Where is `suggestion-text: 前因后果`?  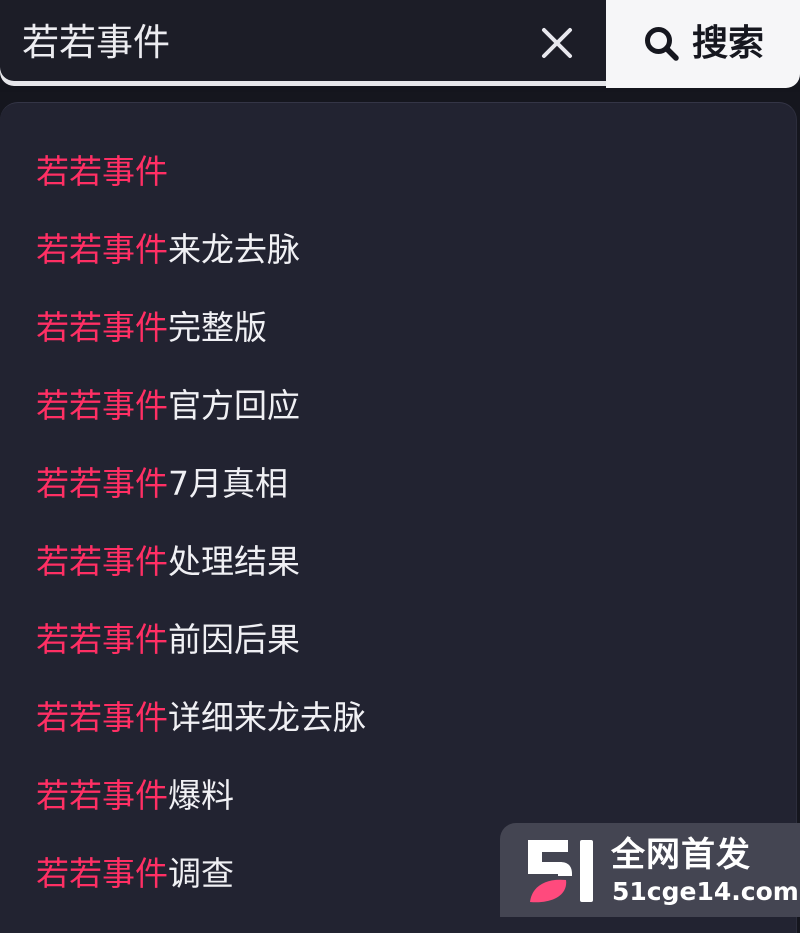
suggestion-text: 前因后果 is located at coordinates (234, 639).